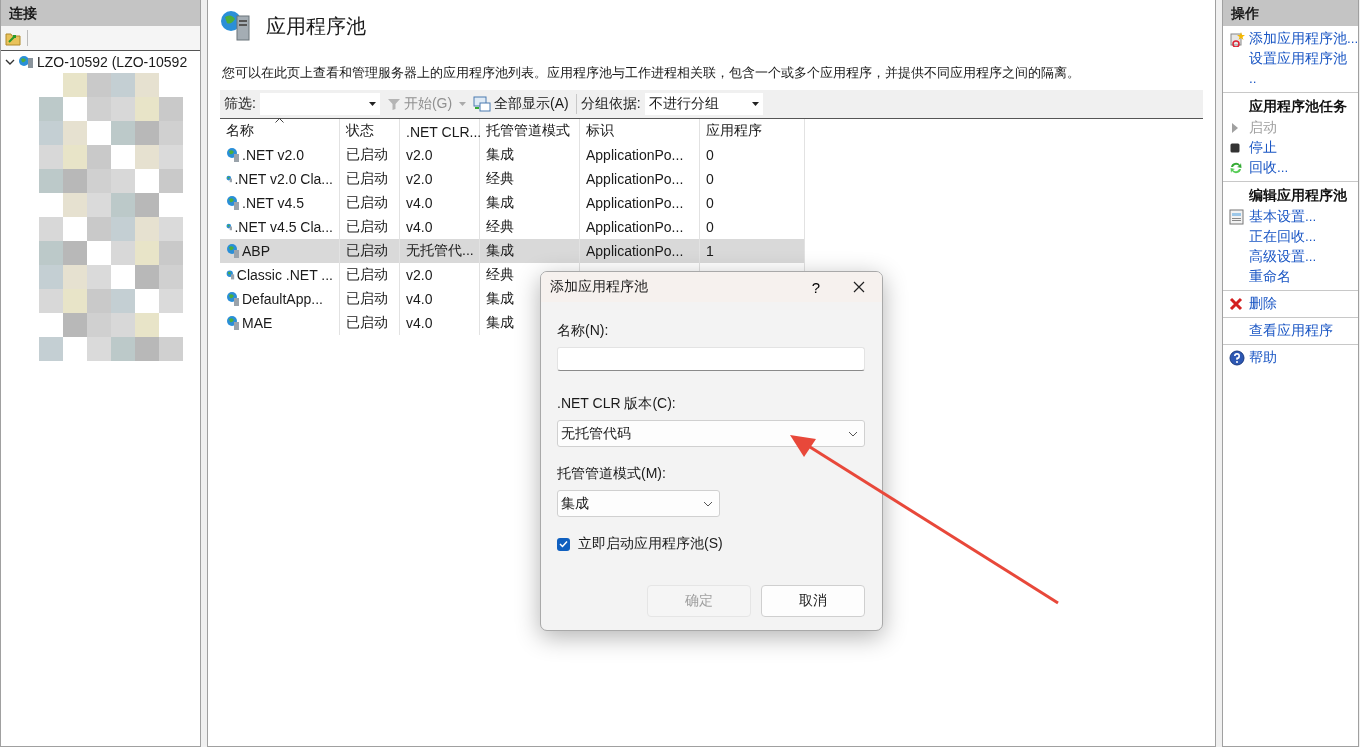 The height and width of the screenshot is (747, 1360). Describe the element at coordinates (280, 323) in the screenshot. I see `table-cell: MAE` at that location.